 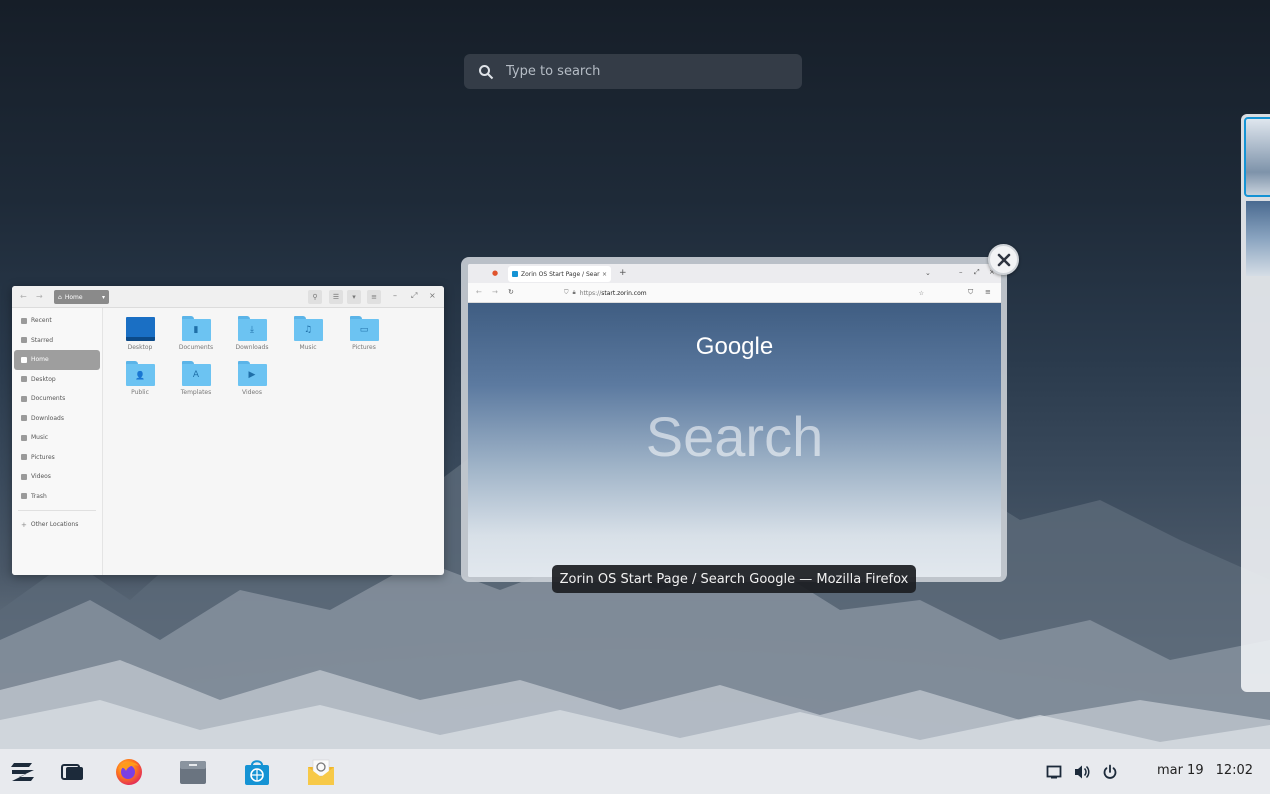 I want to click on files-icon, so click(x=193, y=772).